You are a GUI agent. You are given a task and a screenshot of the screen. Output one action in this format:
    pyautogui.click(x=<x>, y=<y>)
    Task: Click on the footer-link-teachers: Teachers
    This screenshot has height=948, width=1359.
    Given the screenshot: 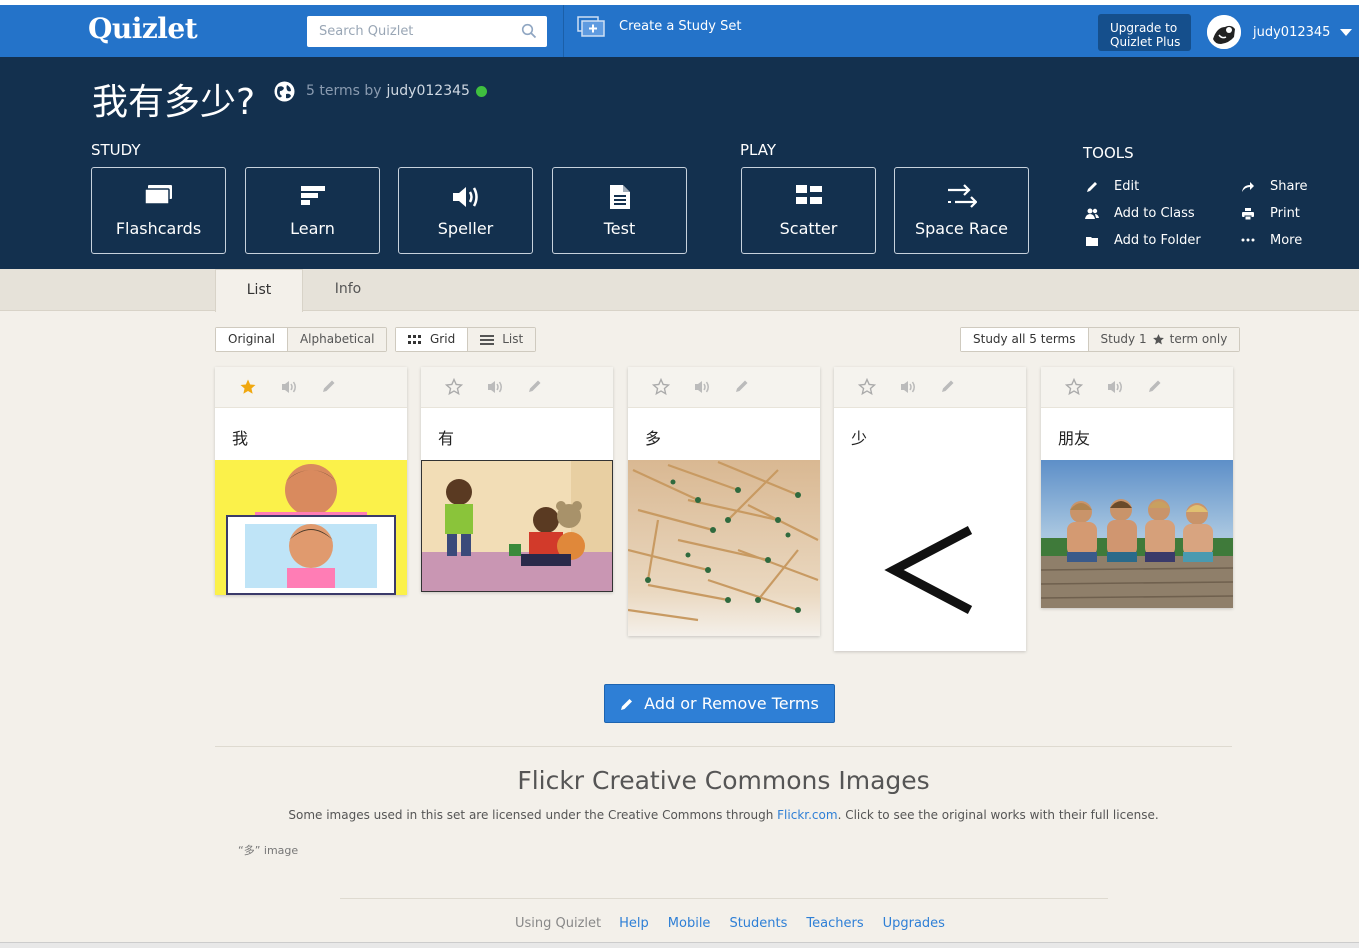 What is the action you would take?
    pyautogui.click(x=834, y=923)
    